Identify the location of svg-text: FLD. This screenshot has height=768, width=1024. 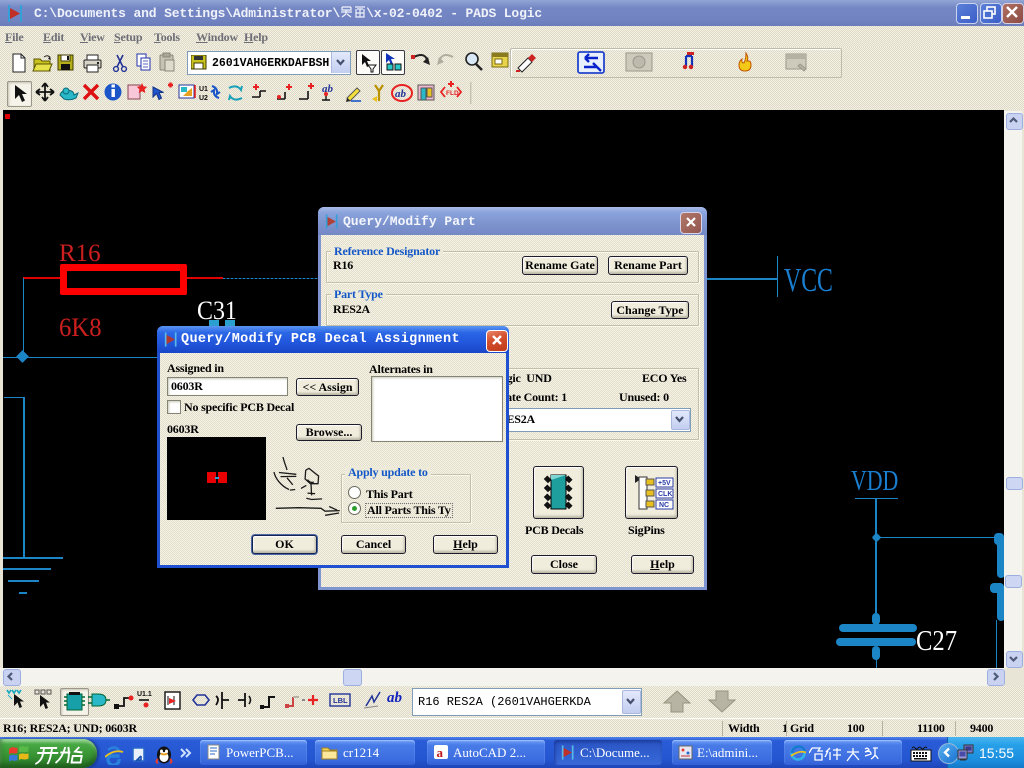
(452, 93).